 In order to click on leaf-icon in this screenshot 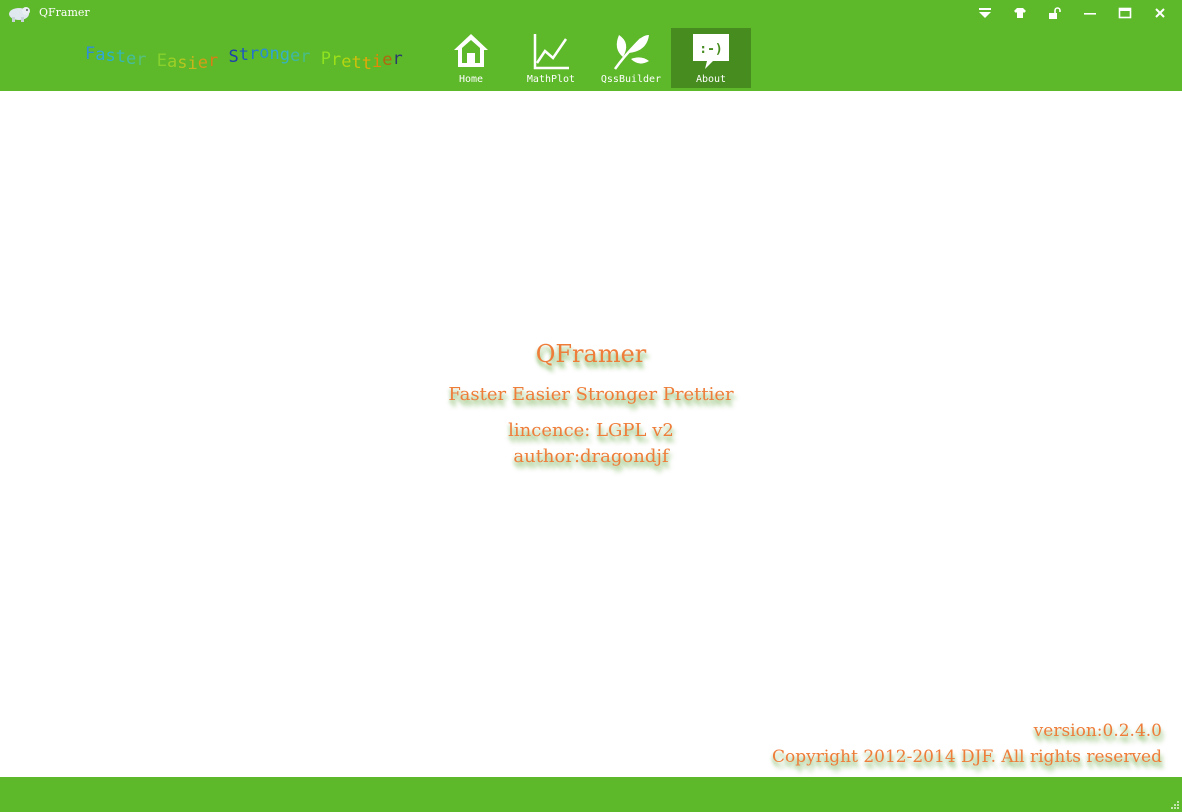, I will do `click(631, 52)`.